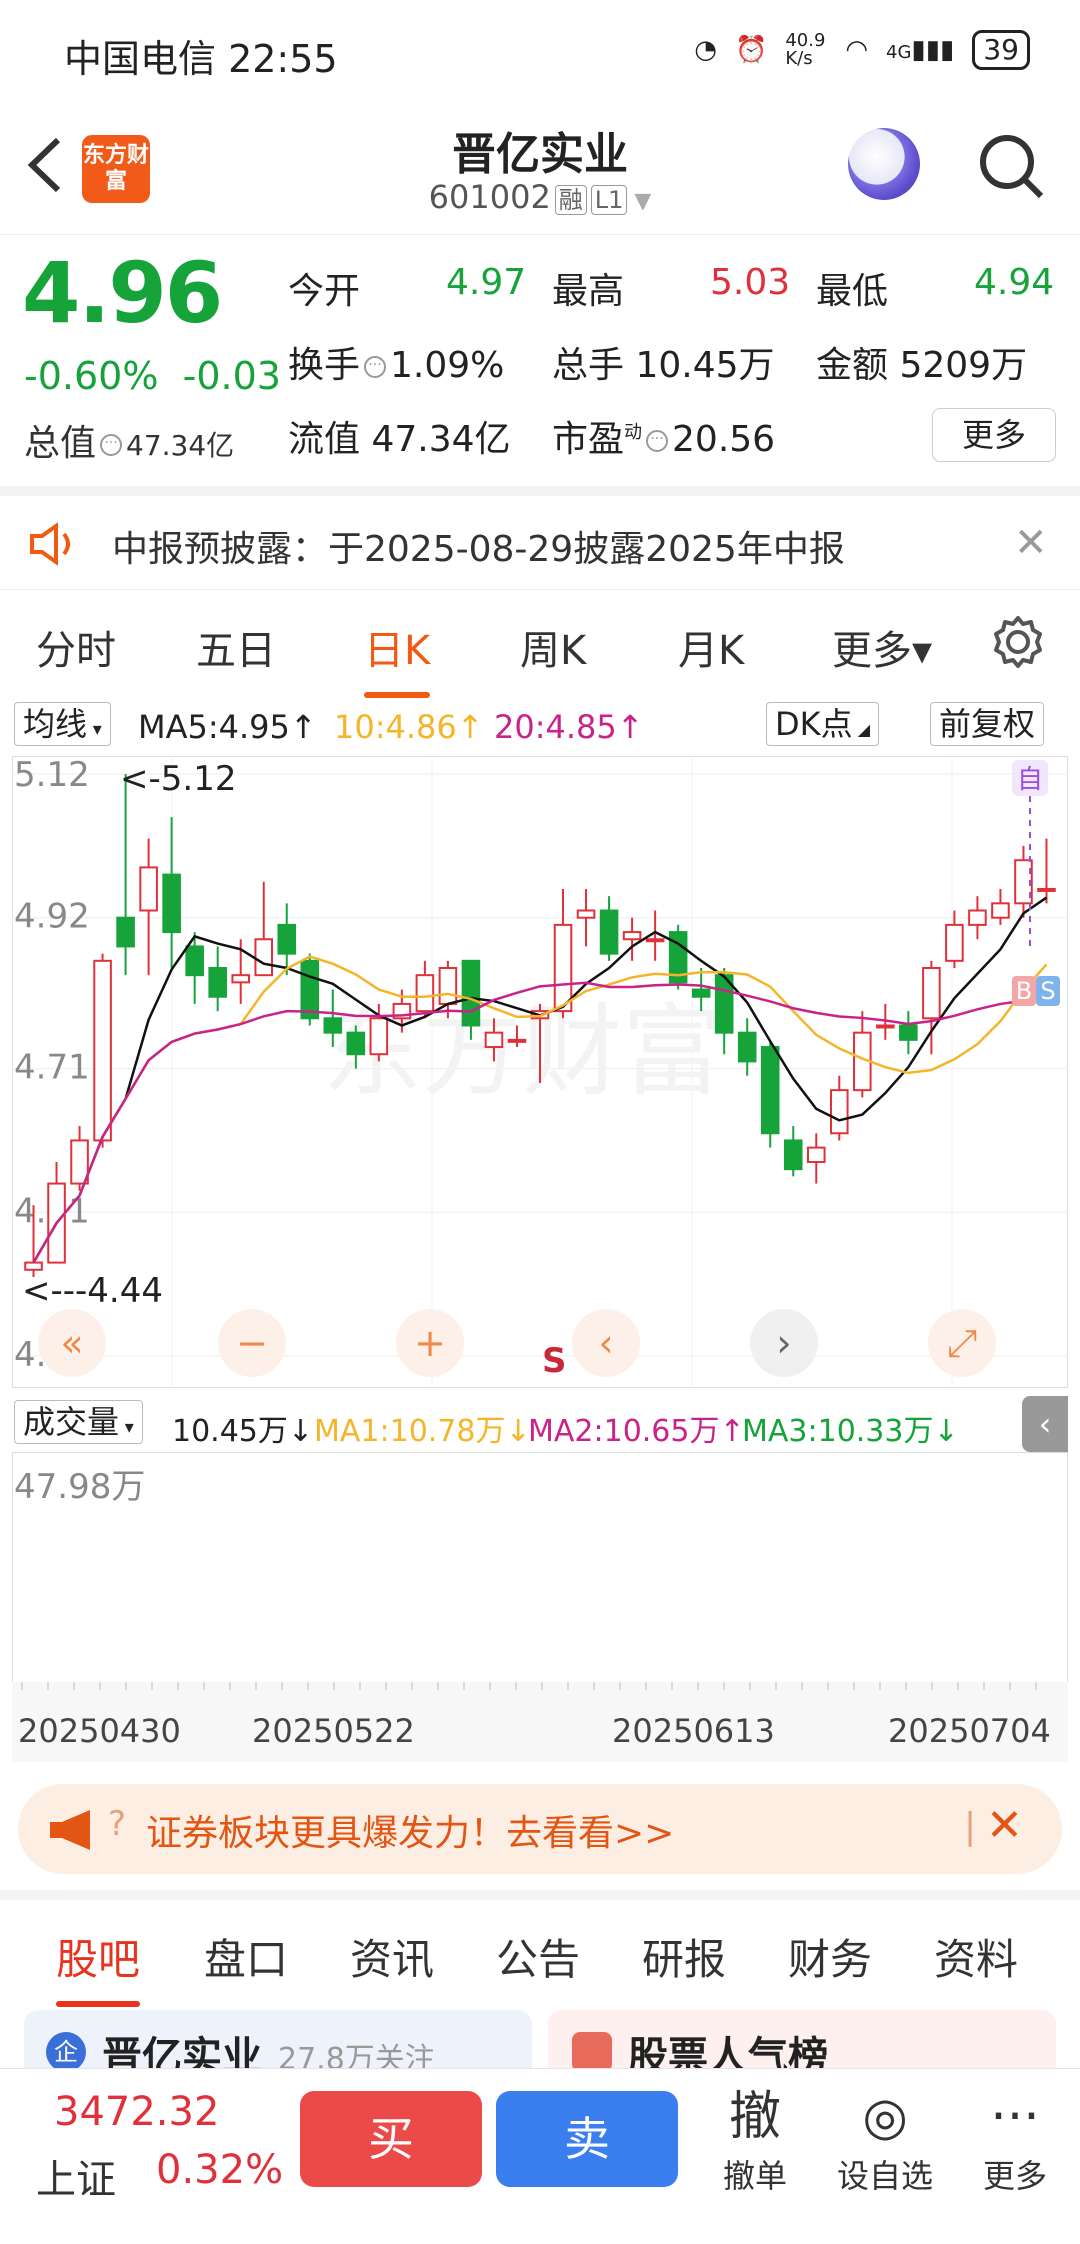 The height and width of the screenshot is (2244, 1080). I want to click on date-label: 20250613, so click(693, 1731).